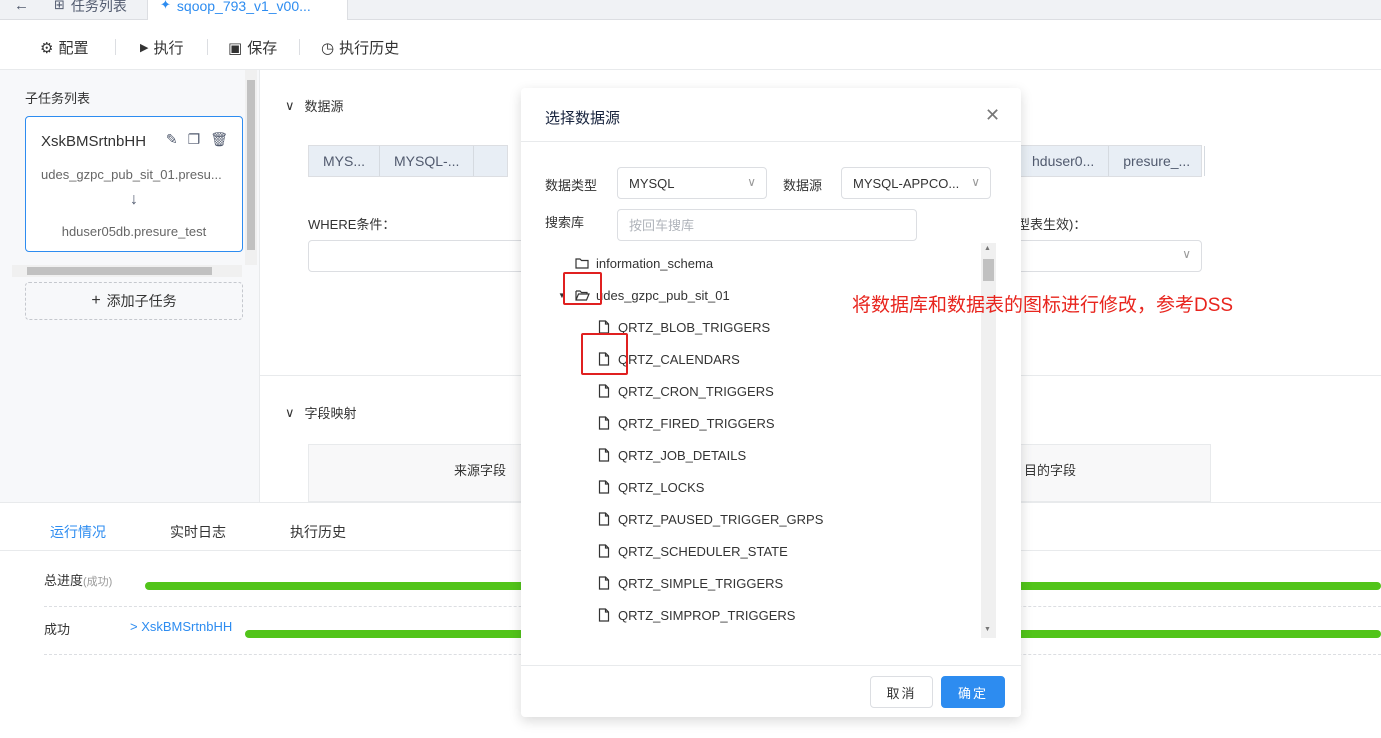 The height and width of the screenshot is (738, 1381). I want to click on ok-button: 确定, so click(973, 692).